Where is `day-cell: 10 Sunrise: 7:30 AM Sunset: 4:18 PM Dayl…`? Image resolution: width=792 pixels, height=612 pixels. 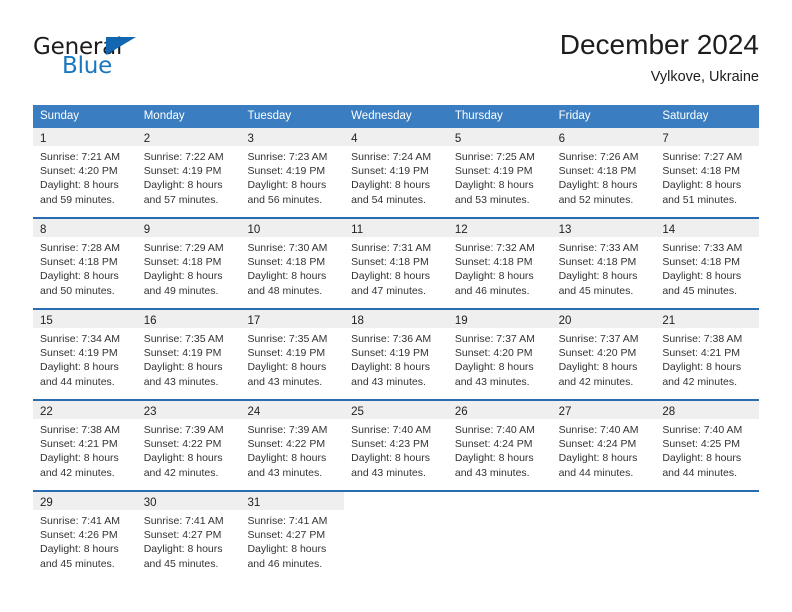 day-cell: 10 Sunrise: 7:30 AM Sunset: 4:18 PM Dayl… is located at coordinates (292, 260).